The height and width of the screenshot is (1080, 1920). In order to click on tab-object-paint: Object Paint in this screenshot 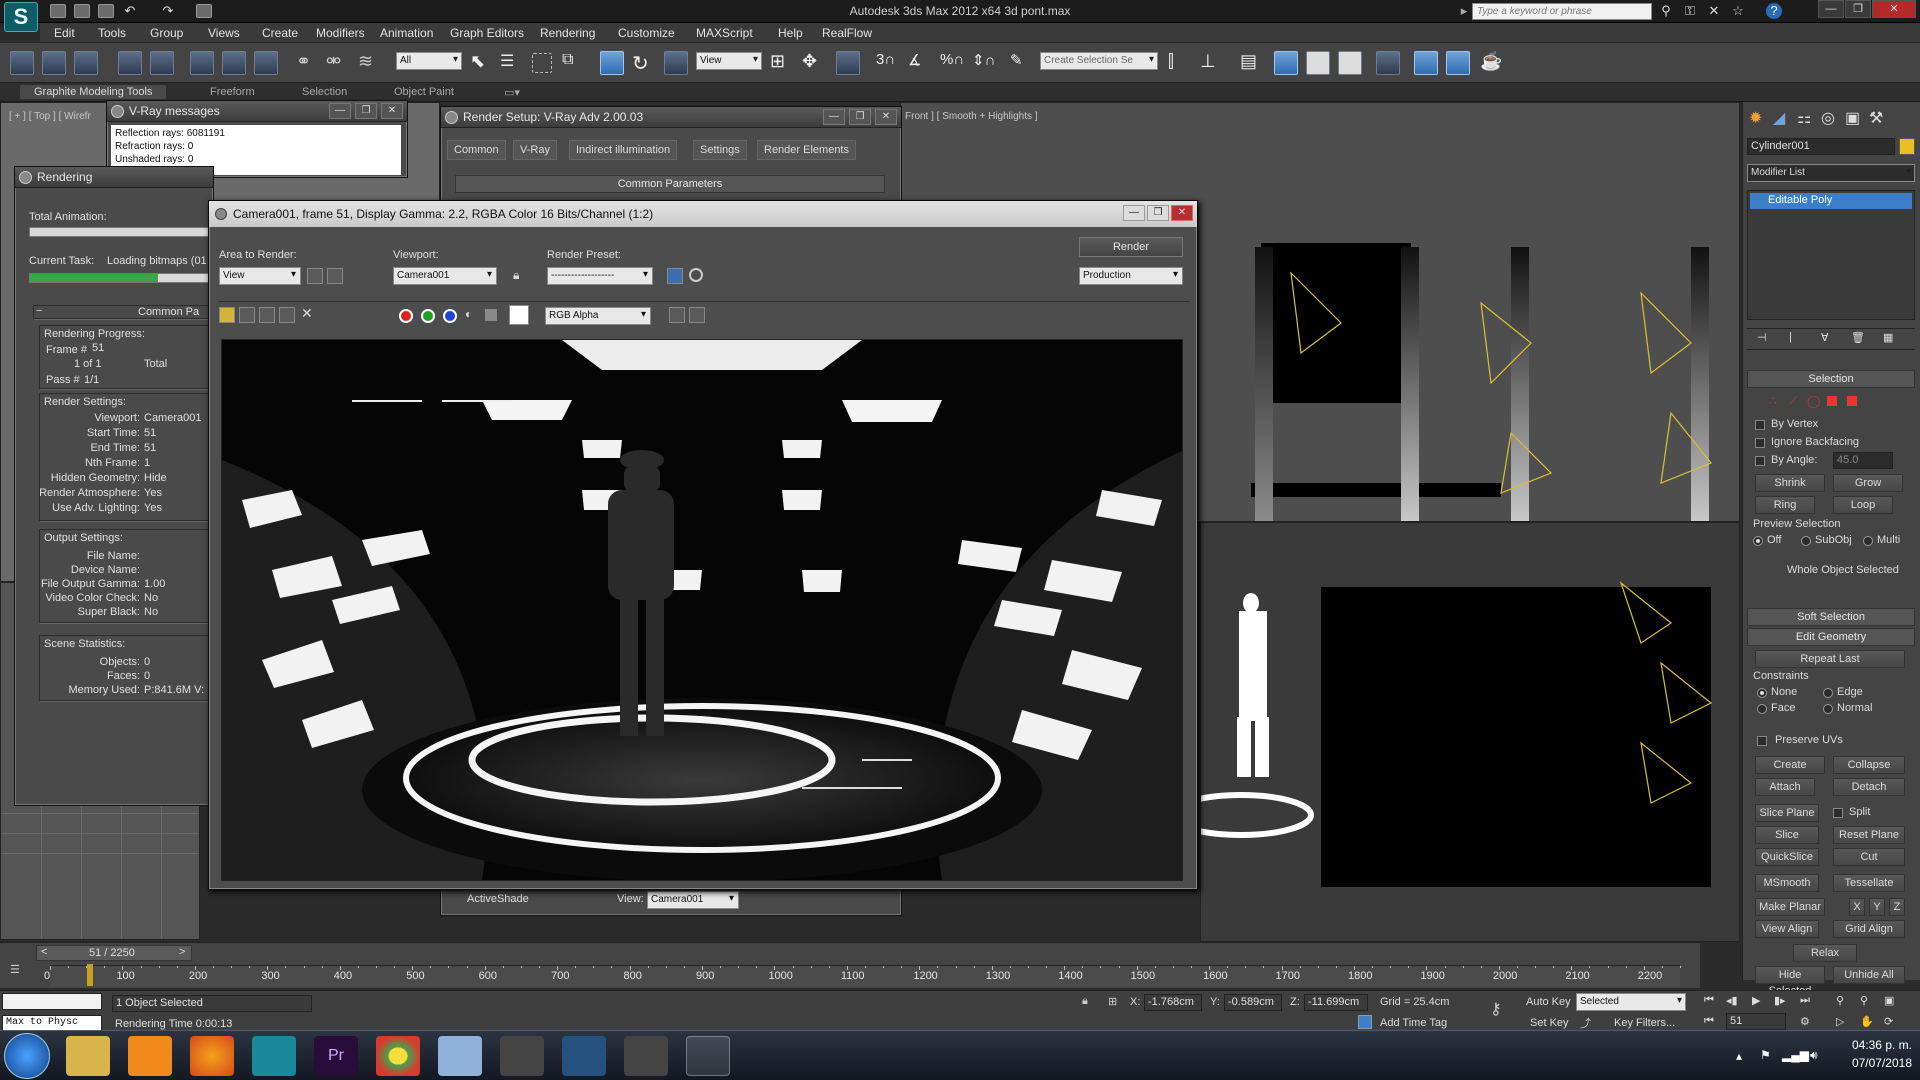, I will do `click(424, 92)`.